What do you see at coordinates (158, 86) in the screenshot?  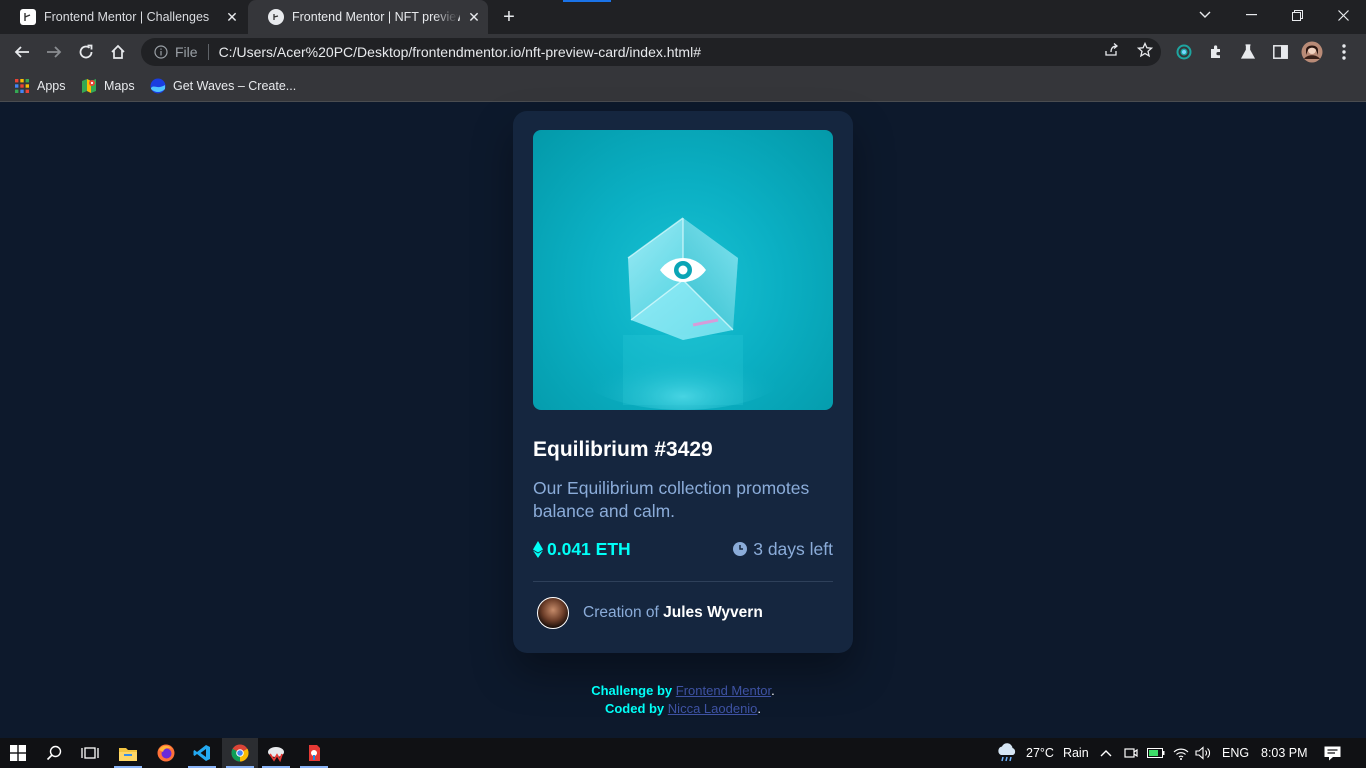 I see `waves-icon` at bounding box center [158, 86].